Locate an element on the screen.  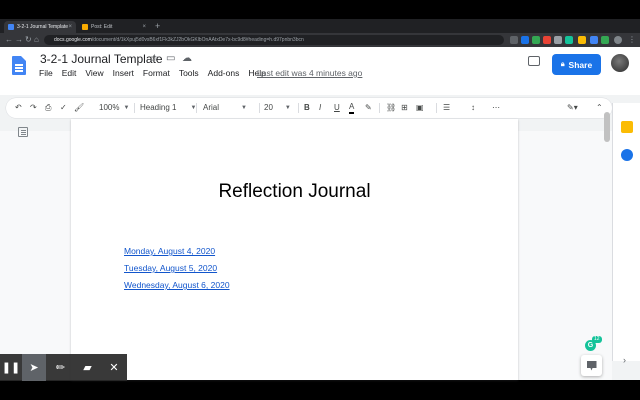
tab-label: Post: Edit is located at coordinates (102, 27).